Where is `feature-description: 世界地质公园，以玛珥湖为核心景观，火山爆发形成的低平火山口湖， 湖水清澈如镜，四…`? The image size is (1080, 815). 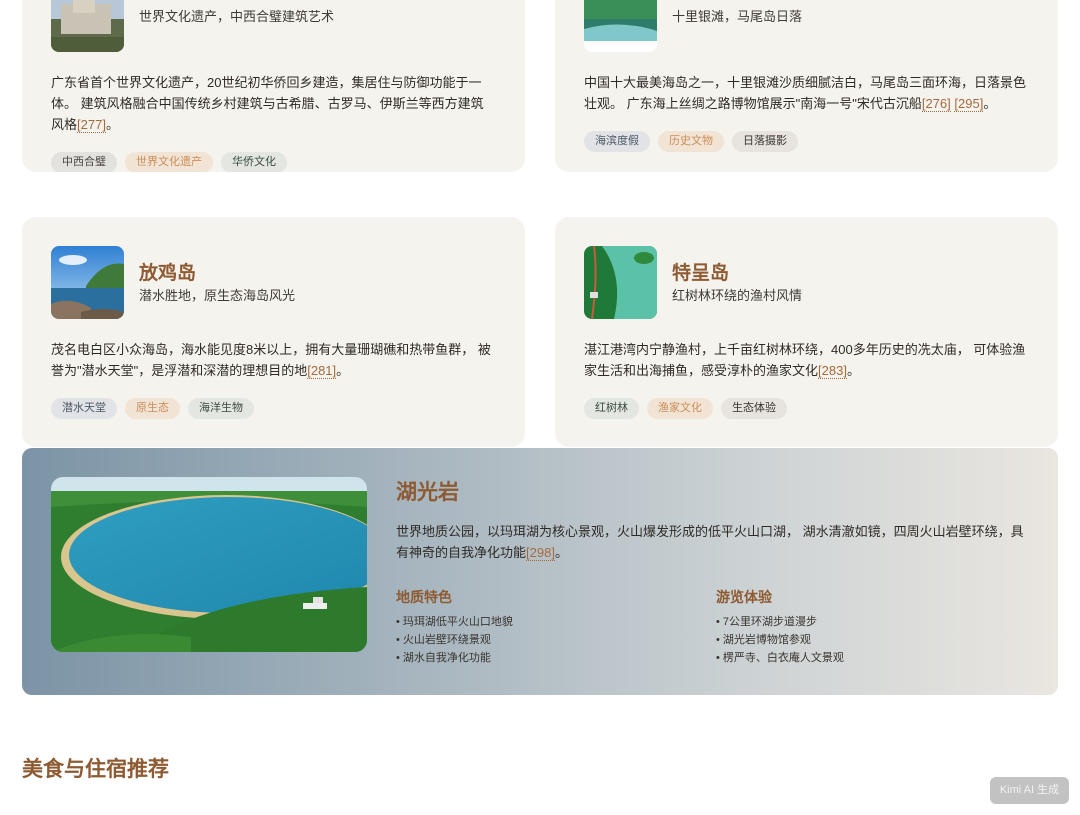 feature-description: 世界地质公园，以玛珥湖为核心景观，火山爆发形成的低平火山口湖， 湖水清澈如镜，四… is located at coordinates (710, 542).